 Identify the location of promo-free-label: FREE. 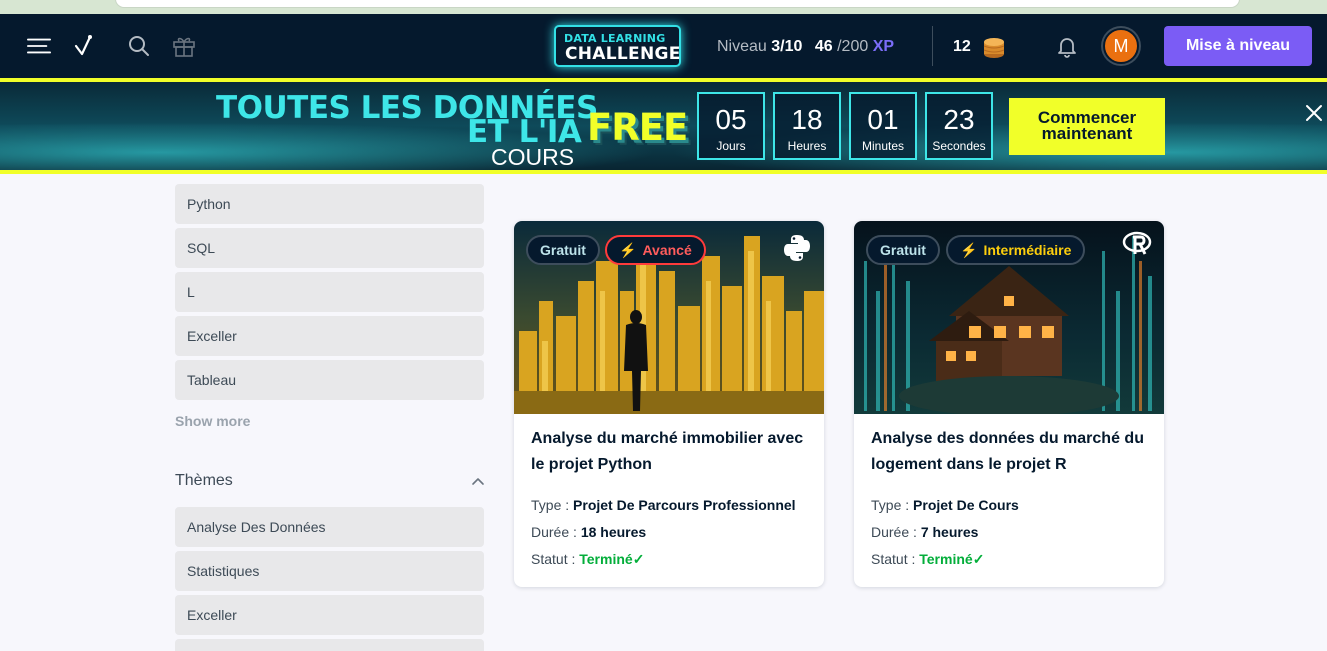
(637, 127).